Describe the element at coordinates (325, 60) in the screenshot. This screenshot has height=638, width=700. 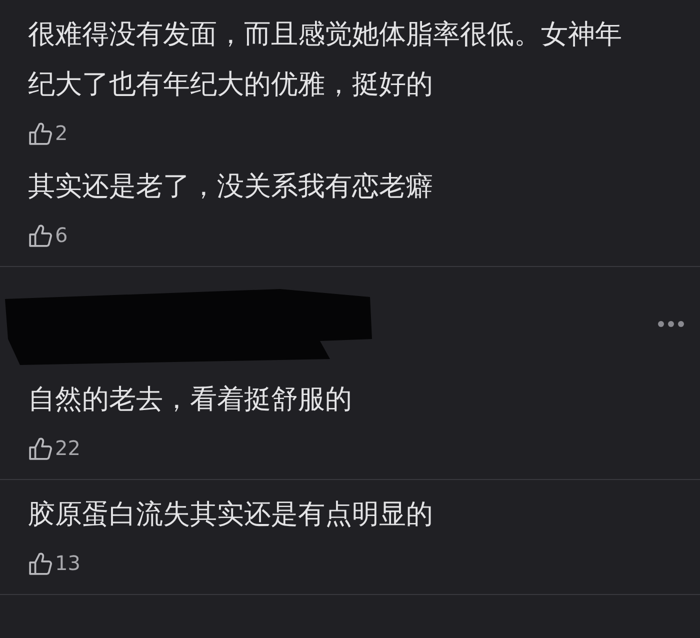
I see `comment-text: 很难得没有发面，而且感觉她体脂率很低。女神年纪大了也有年纪大的优雅，挺好的` at that location.